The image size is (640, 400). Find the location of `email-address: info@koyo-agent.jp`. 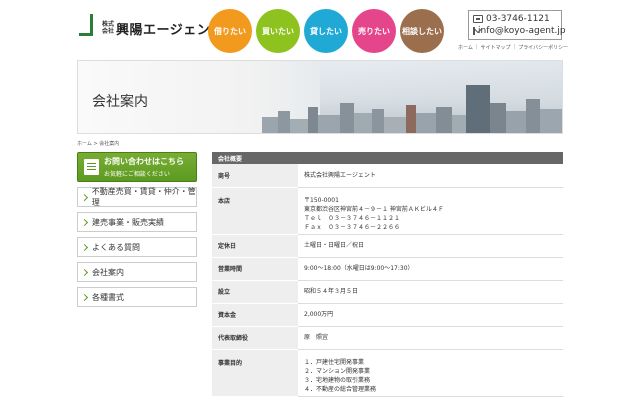

email-address: info@koyo-agent.jp is located at coordinates (522, 31).